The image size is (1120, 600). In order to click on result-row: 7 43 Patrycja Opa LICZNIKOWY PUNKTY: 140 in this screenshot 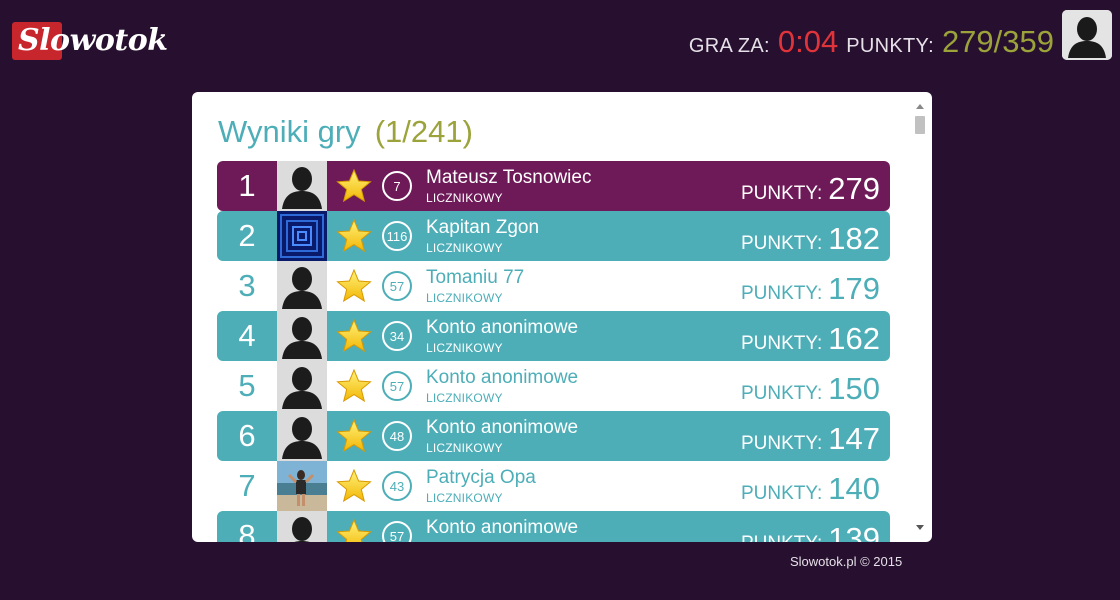, I will do `click(553, 486)`.